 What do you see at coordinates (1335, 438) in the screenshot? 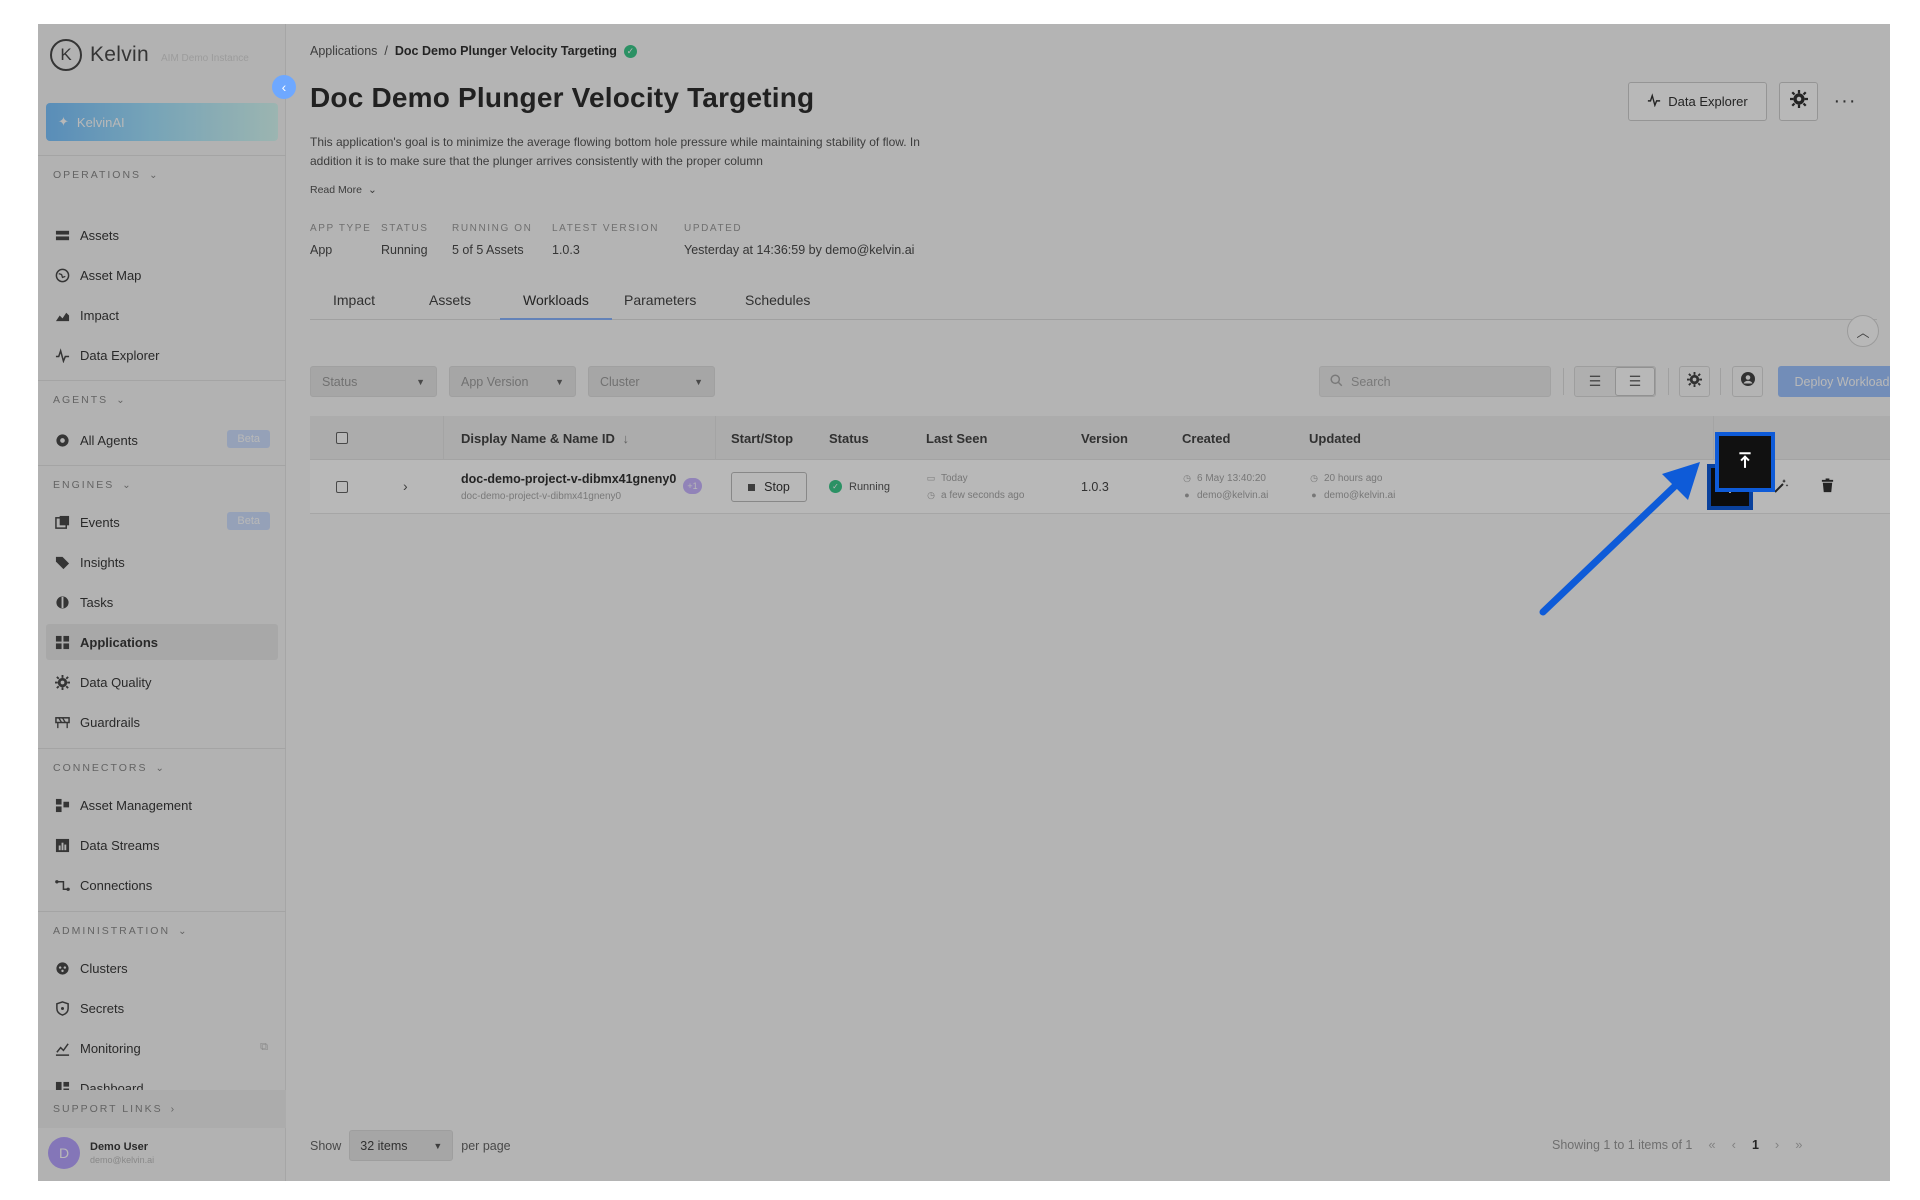
I see `column-header-updated: Updated` at bounding box center [1335, 438].